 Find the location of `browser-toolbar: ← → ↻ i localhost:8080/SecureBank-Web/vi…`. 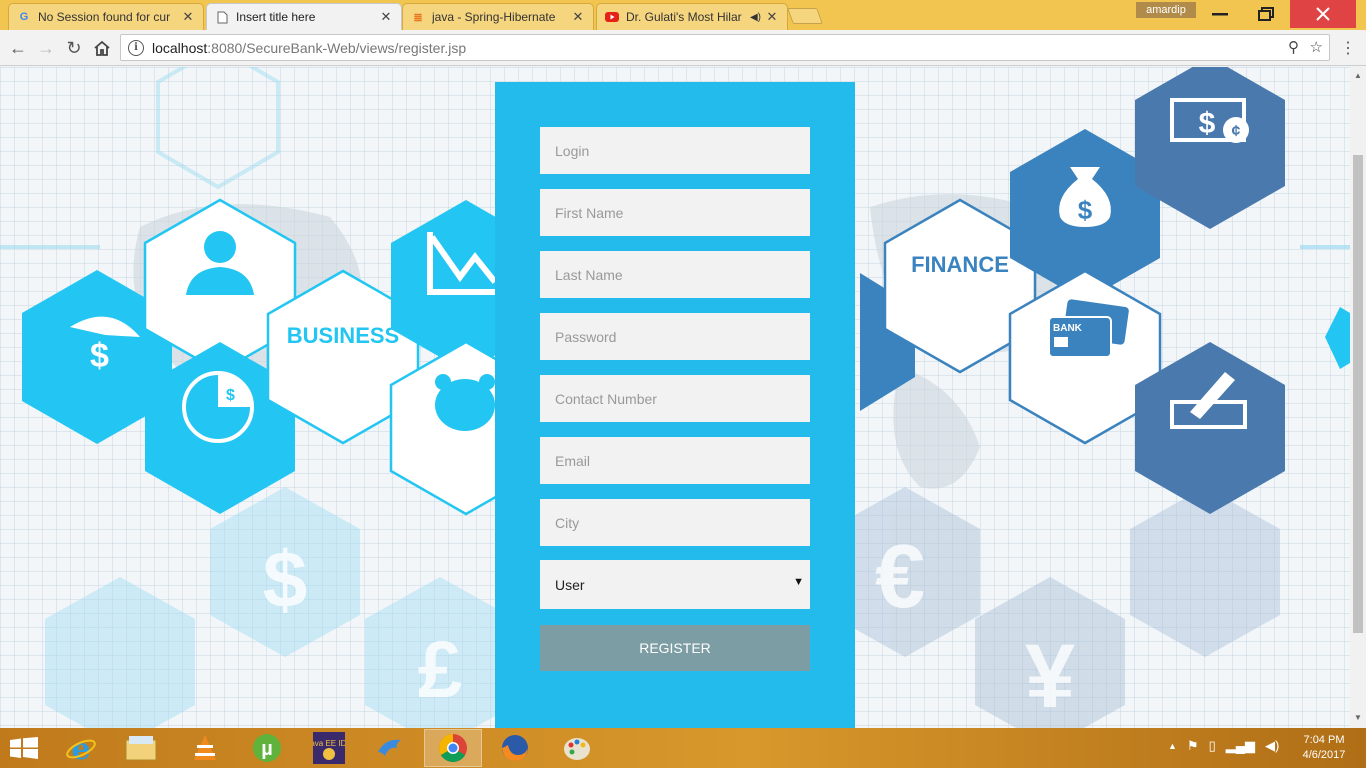

browser-toolbar: ← → ↻ i localhost:8080/SecureBank-Web/vi… is located at coordinates (683, 48).